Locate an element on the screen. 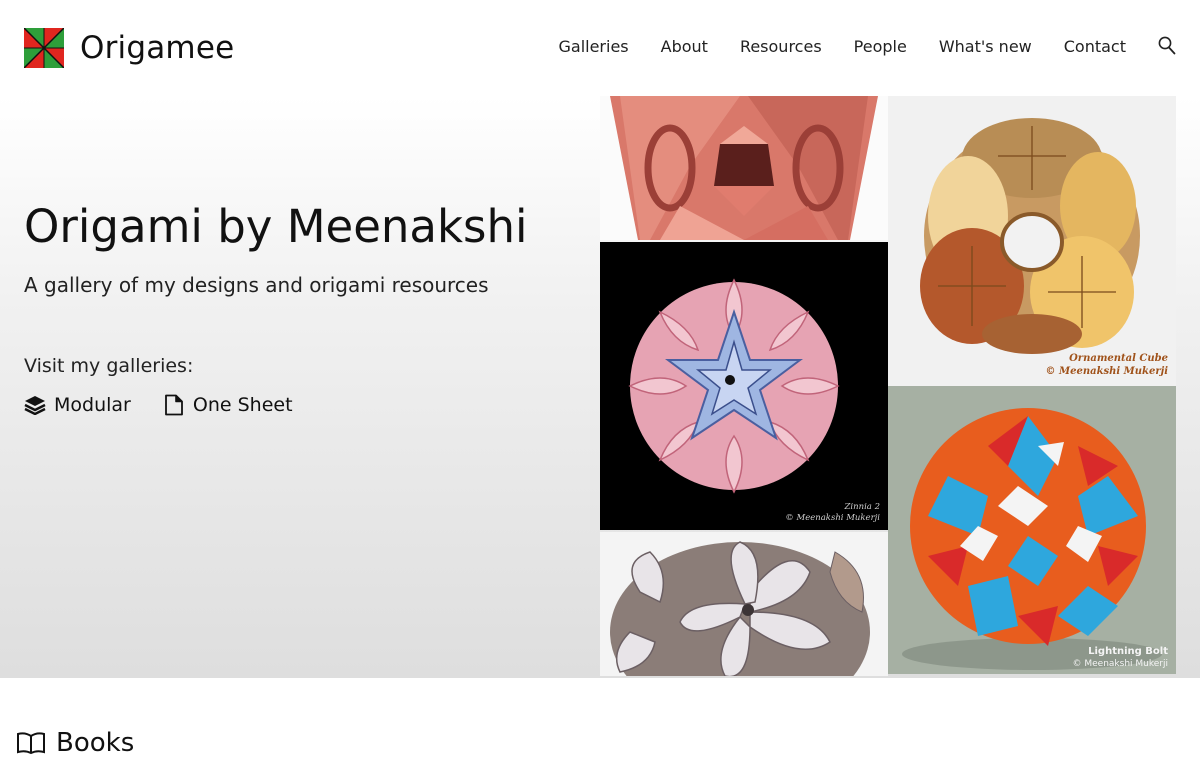 The image size is (1200, 758). brand-logo: Origamee is located at coordinates (129, 48).